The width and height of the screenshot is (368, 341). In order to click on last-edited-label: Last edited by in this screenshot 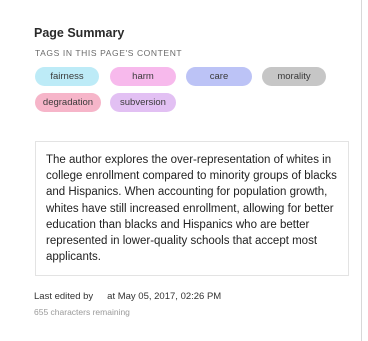, I will do `click(64, 296)`.